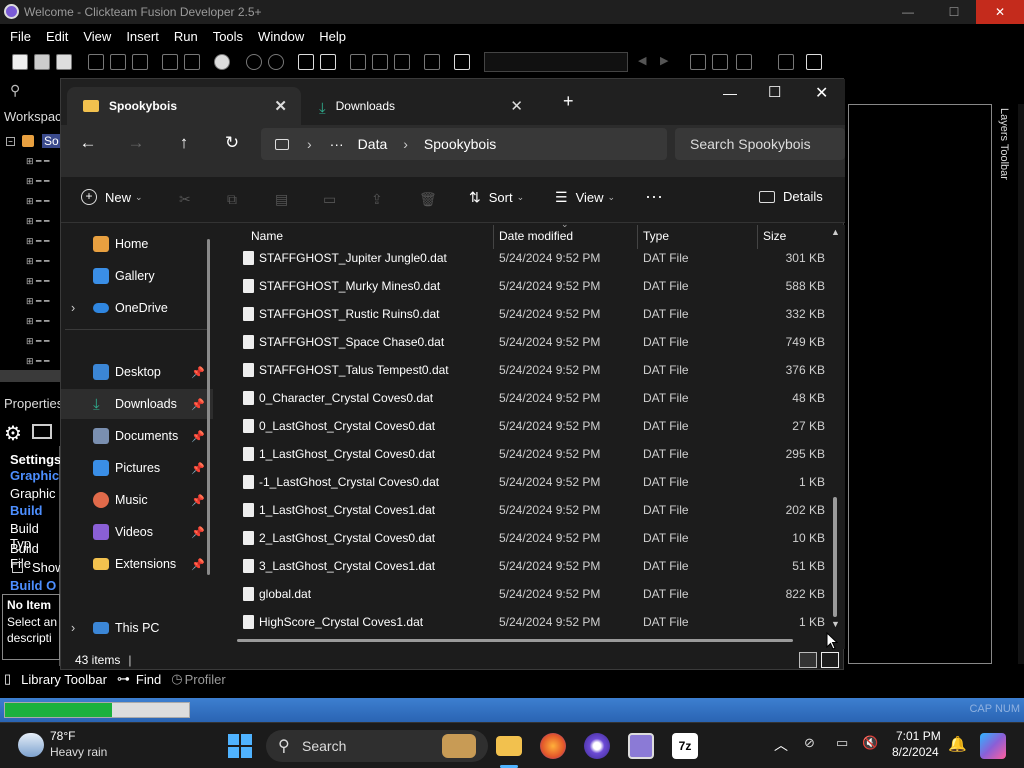  I want to click on grid-view-icon, so click(328, 62).